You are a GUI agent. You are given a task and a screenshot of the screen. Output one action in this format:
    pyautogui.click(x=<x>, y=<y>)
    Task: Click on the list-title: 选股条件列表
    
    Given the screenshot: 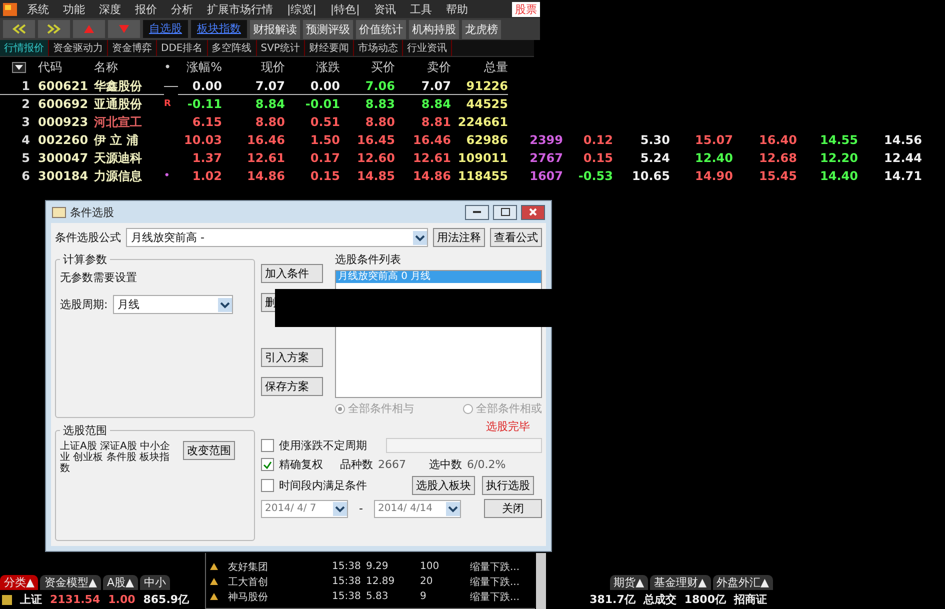 What is the action you would take?
    pyautogui.click(x=368, y=259)
    